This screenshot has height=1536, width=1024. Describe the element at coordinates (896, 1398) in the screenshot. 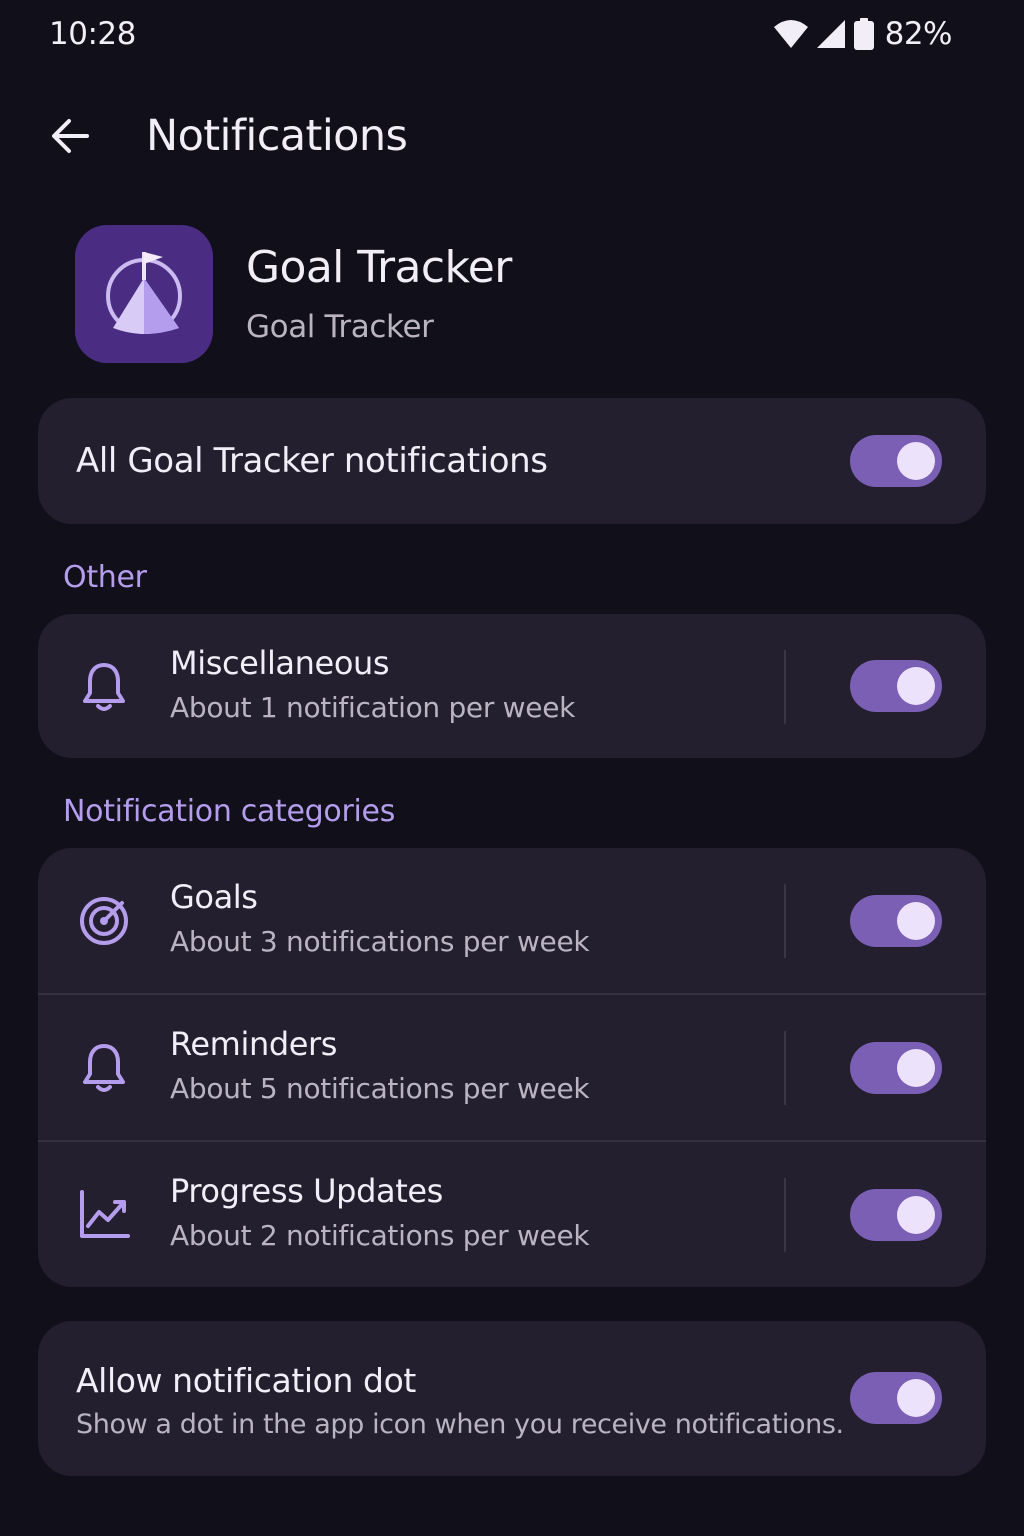

I see `notification-dot-toggle` at that location.